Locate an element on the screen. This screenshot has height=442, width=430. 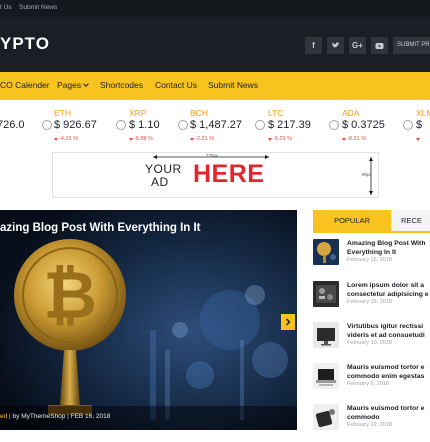
coin-symbol: XLM is located at coordinates (423, 113).